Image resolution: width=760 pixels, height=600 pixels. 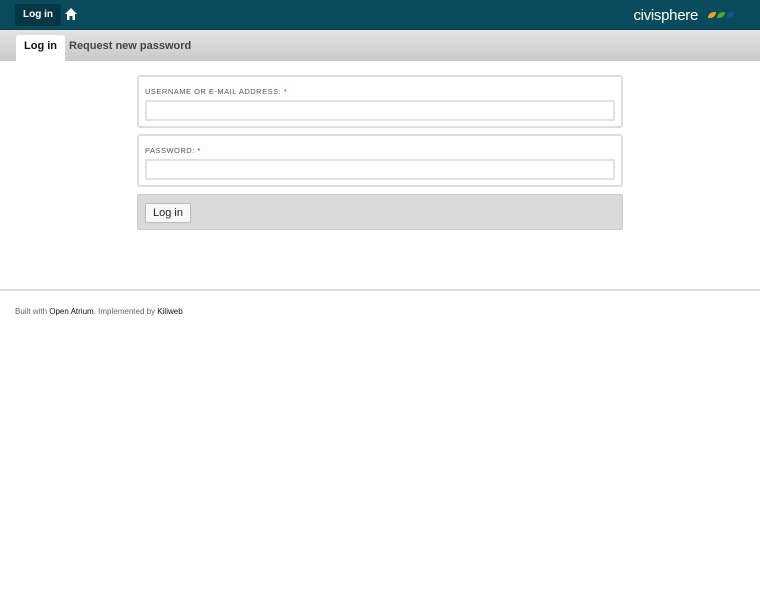 What do you see at coordinates (380, 15) in the screenshot?
I see `top-bar: Log in civisphere` at bounding box center [380, 15].